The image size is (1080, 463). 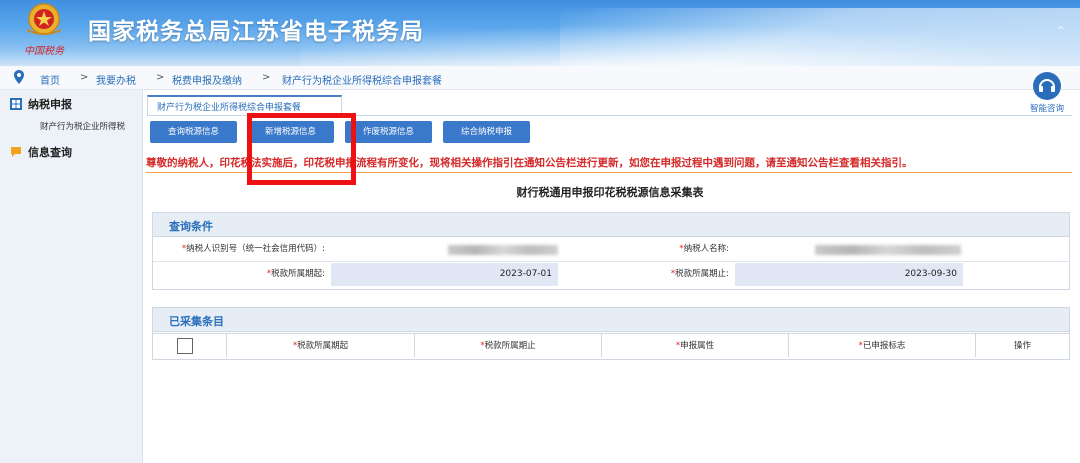 What do you see at coordinates (82, 126) in the screenshot?
I see `sidebar-item-property-tax: 财产行为税企业所得税` at bounding box center [82, 126].